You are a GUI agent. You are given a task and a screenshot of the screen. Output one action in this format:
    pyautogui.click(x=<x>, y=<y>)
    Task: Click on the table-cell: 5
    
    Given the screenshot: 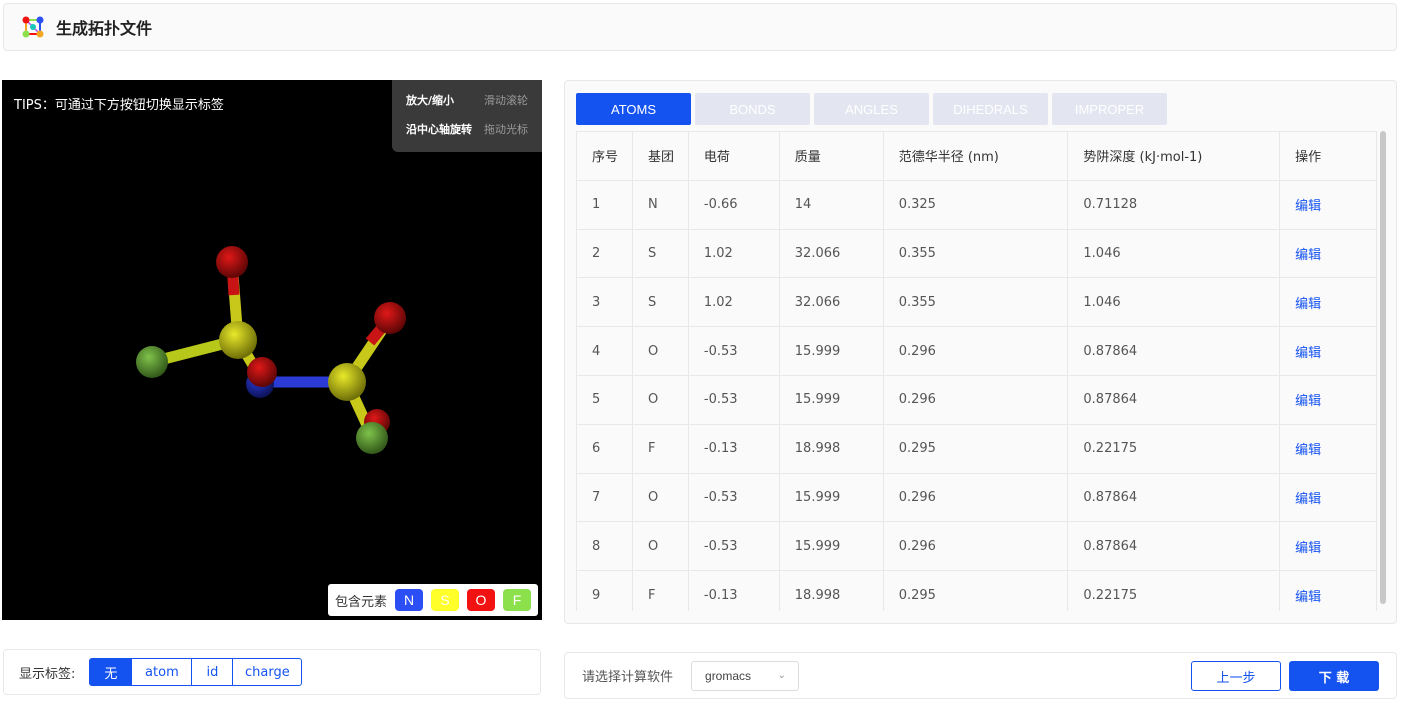 What is the action you would take?
    pyautogui.click(x=604, y=399)
    